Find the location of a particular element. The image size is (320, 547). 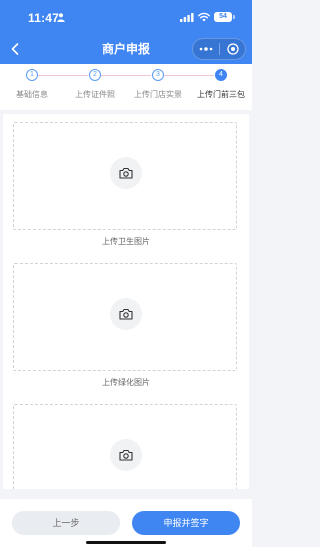

close-capsule-icon is located at coordinates (233, 49).